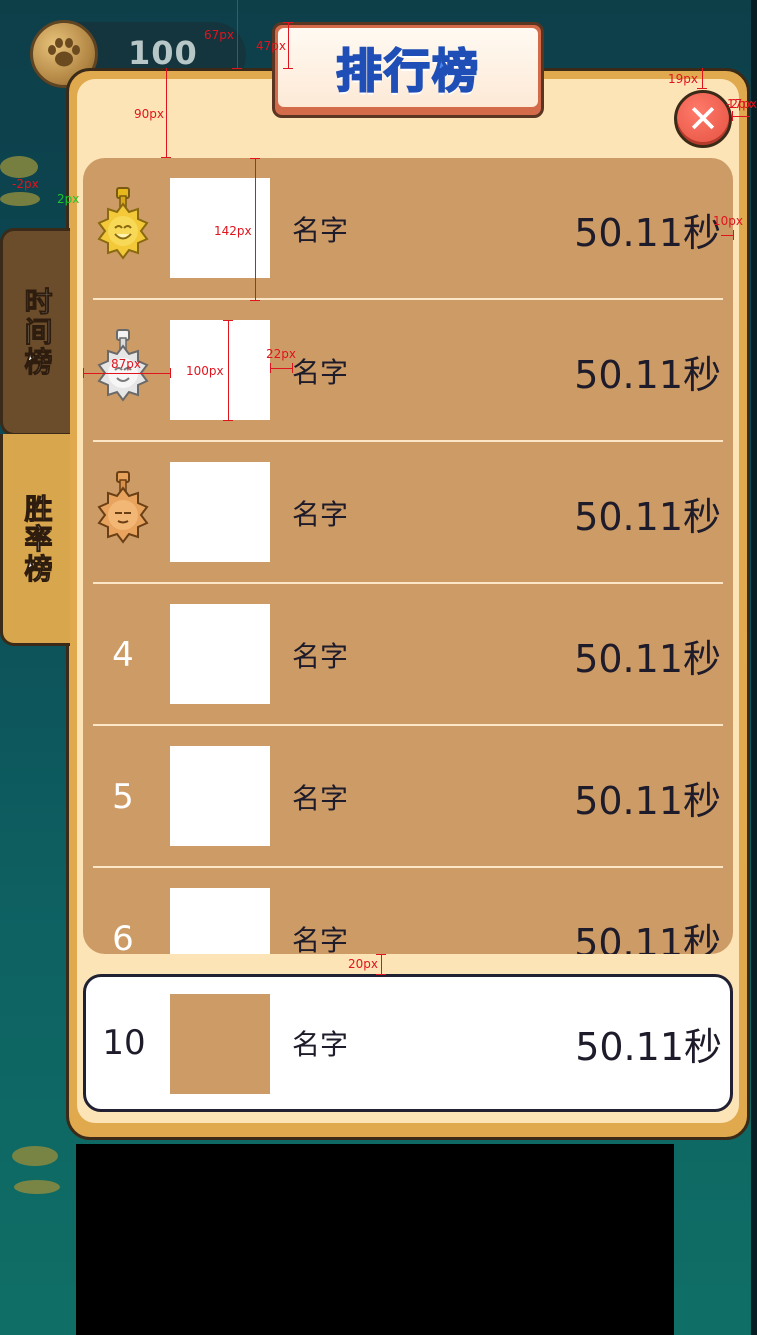 This screenshot has height=1335, width=757. What do you see at coordinates (219, 35) in the screenshot?
I see `annotation: 67px` at bounding box center [219, 35].